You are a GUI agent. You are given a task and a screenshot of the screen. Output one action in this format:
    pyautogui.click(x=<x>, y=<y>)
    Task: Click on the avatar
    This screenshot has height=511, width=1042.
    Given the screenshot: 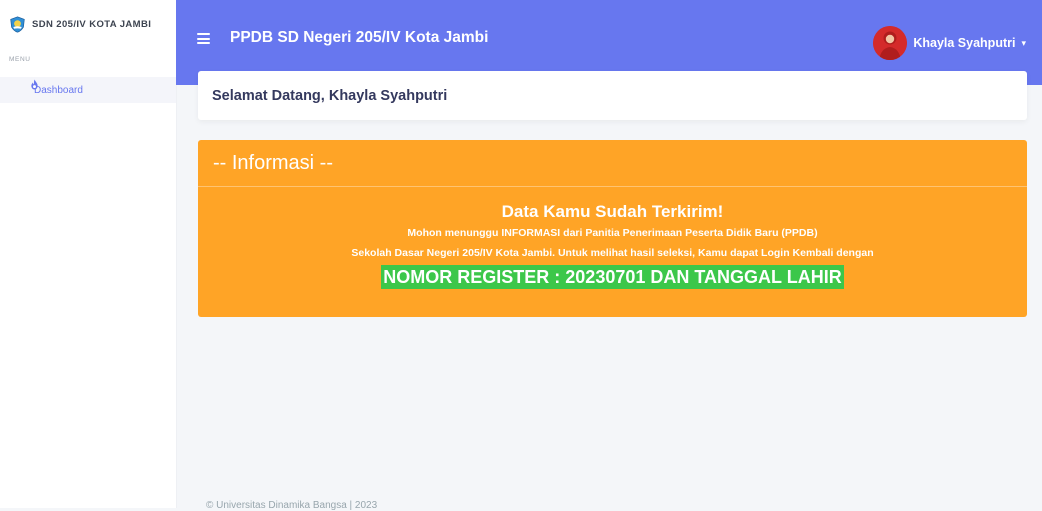 What is the action you would take?
    pyautogui.click(x=890, y=43)
    